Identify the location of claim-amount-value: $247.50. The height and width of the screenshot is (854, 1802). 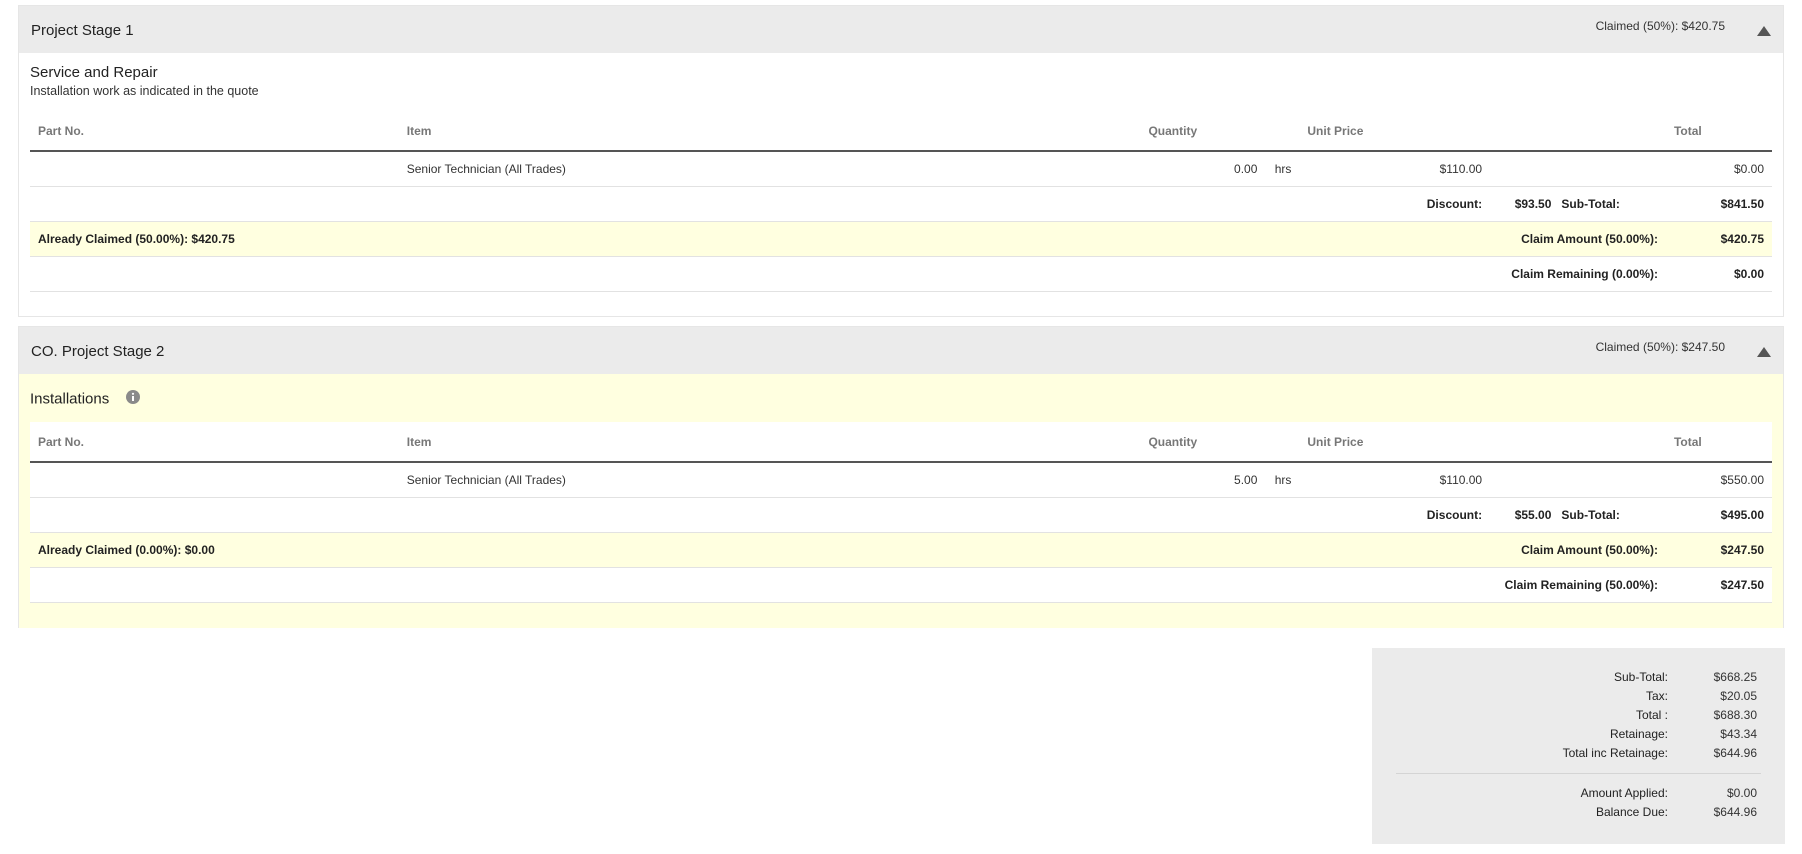
(1718, 550).